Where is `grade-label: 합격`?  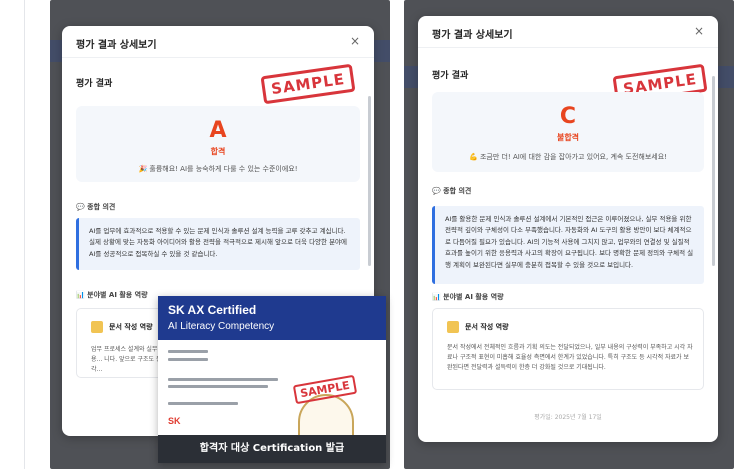
grade-label: 합격 is located at coordinates (218, 151).